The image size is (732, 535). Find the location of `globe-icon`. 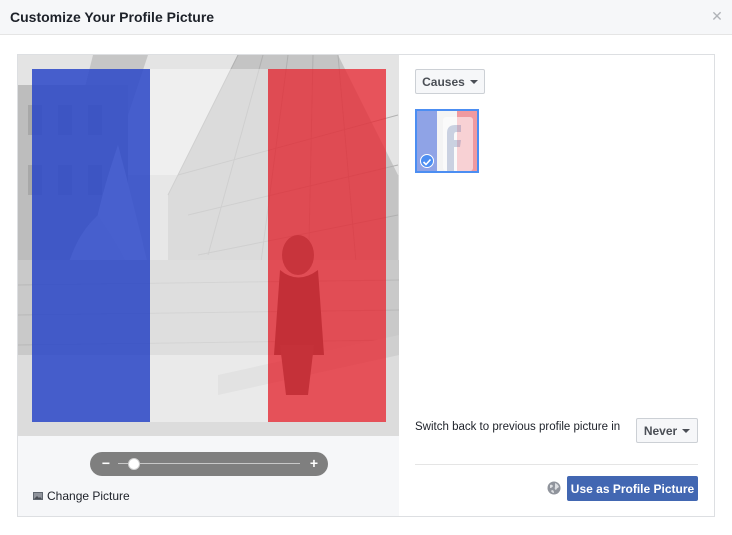

globe-icon is located at coordinates (554, 488).